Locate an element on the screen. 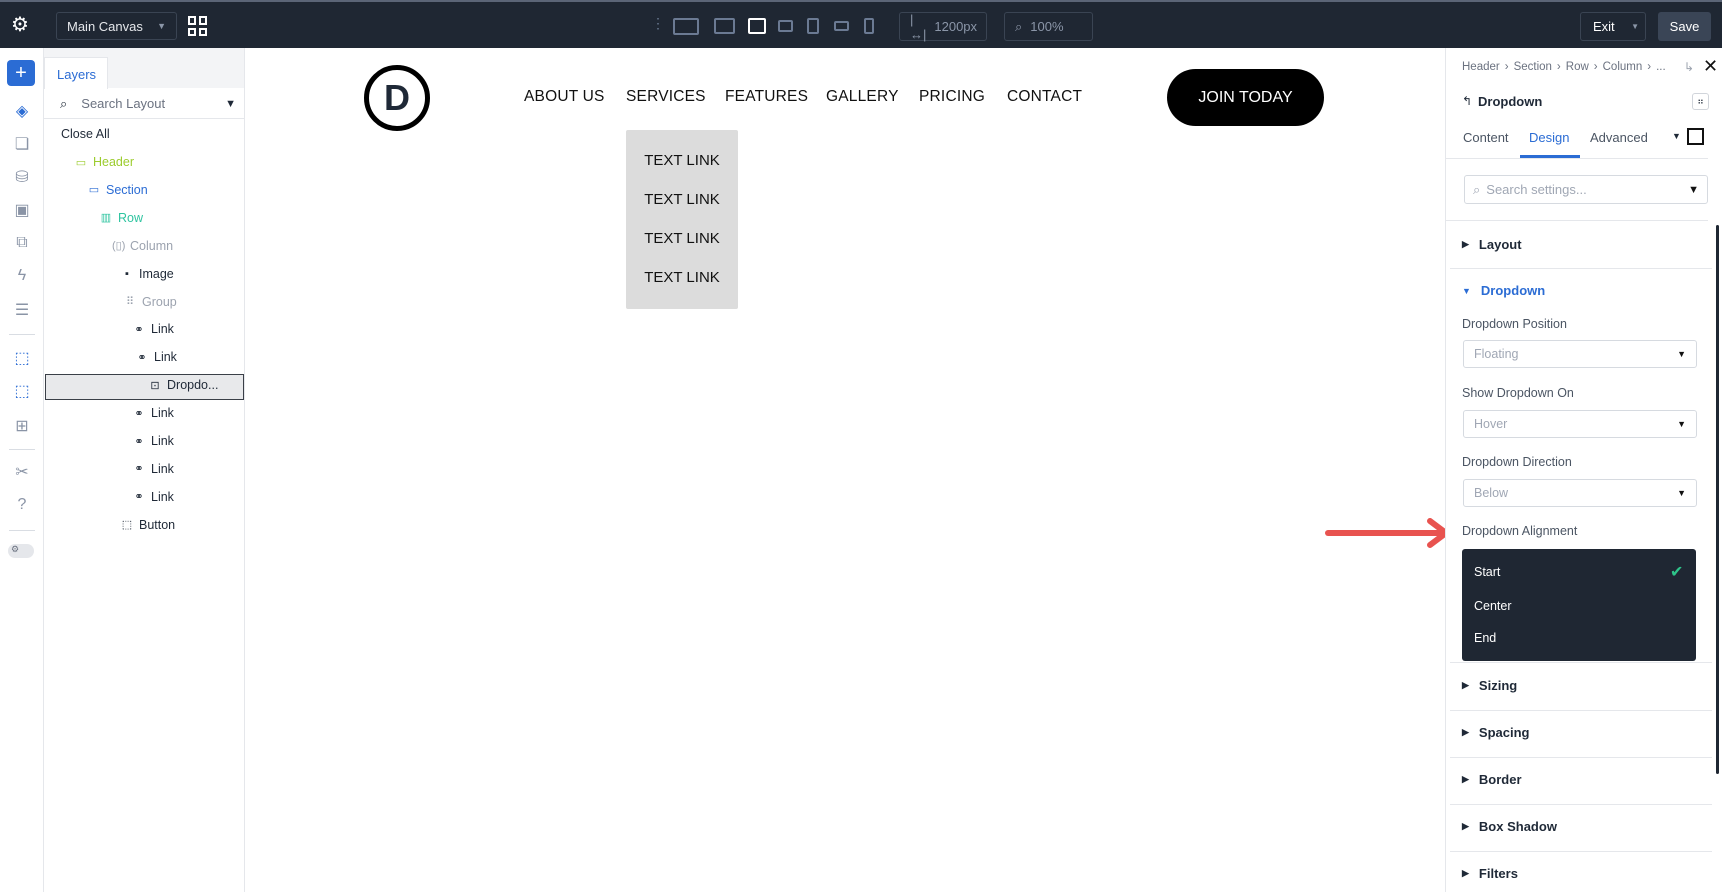  nav-link-contact: CONTACT is located at coordinates (1044, 97).